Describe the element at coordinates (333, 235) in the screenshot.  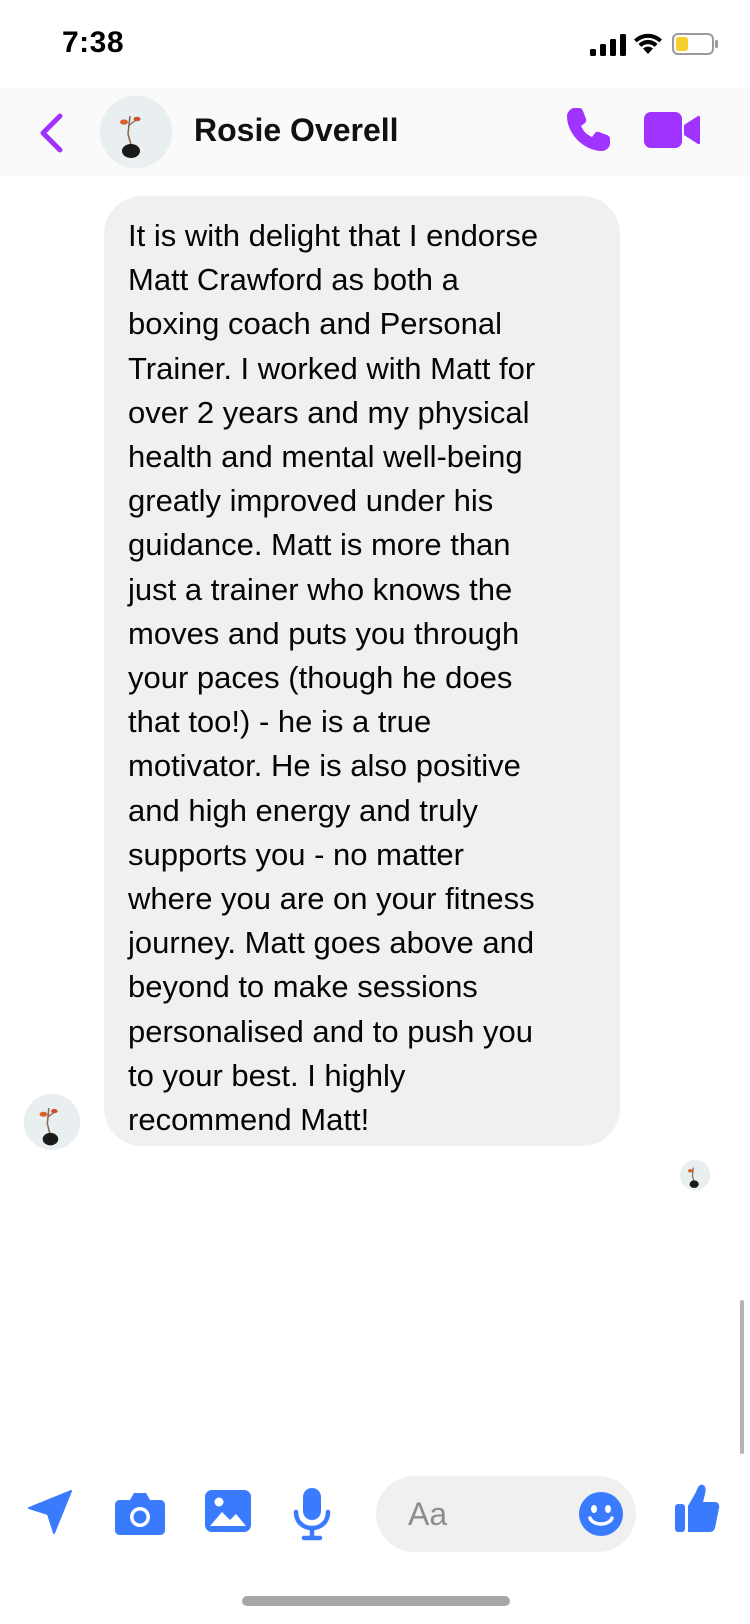
I see `message-line: It is with delight that I endorse` at that location.